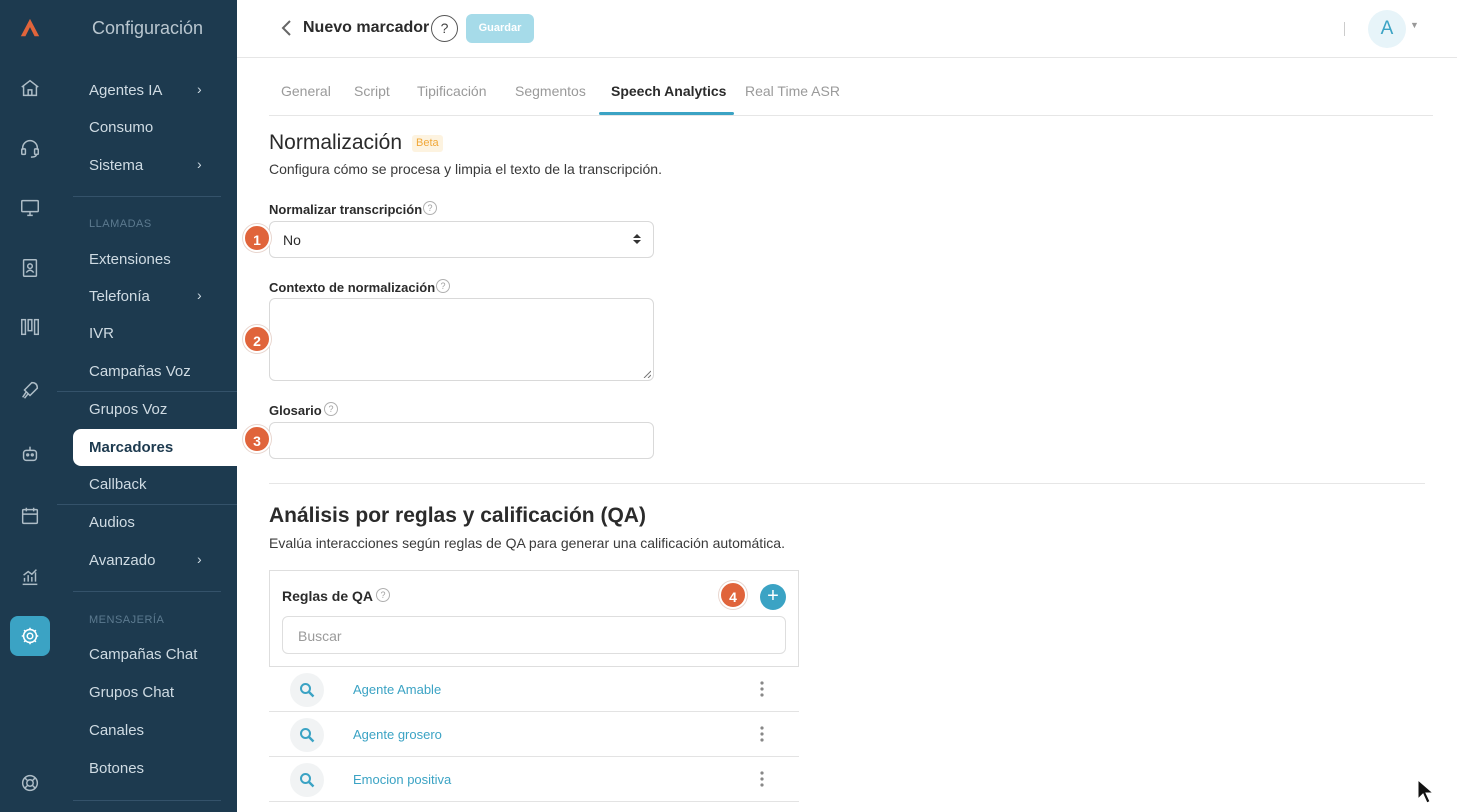  Describe the element at coordinates (534, 779) in the screenshot. I see `qa-rule-row: Emocion positiva` at that location.